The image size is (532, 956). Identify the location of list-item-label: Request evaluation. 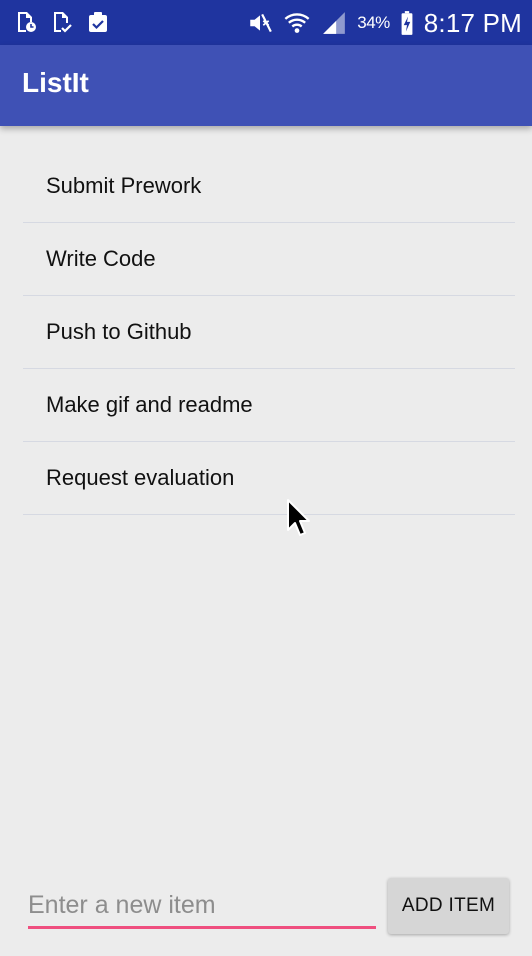
(140, 477).